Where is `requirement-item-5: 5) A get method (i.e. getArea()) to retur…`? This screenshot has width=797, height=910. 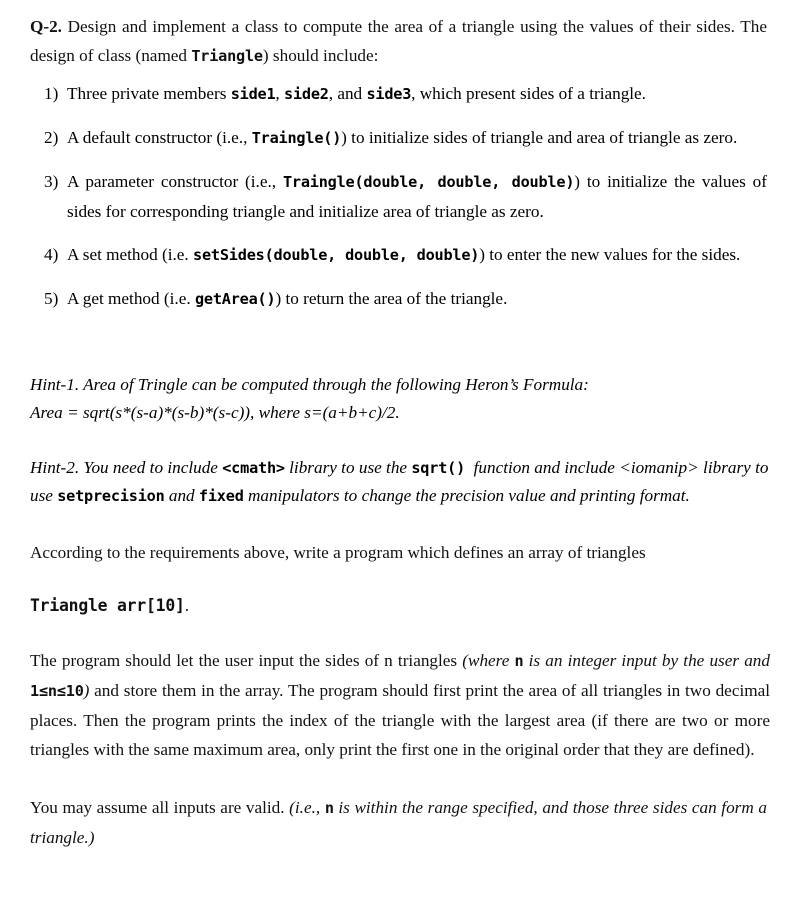 requirement-item-5: 5) A get method (i.e. getArea()) to retur… is located at coordinates (406, 299).